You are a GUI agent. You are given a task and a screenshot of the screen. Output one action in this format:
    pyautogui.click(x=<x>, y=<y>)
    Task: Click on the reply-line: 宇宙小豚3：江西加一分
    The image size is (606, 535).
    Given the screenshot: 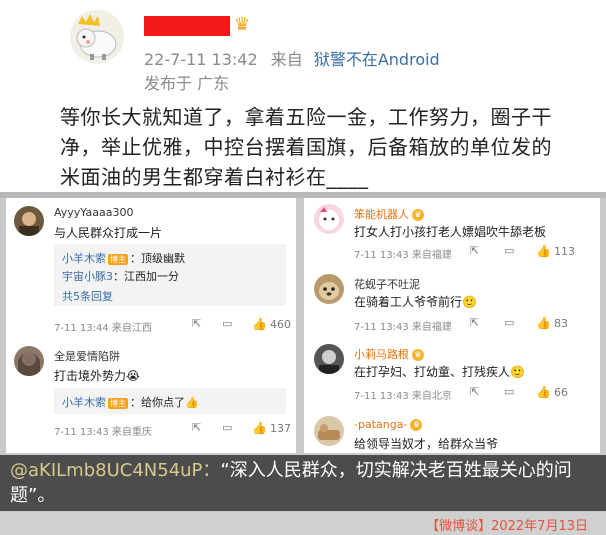 What is the action you would take?
    pyautogui.click(x=120, y=276)
    